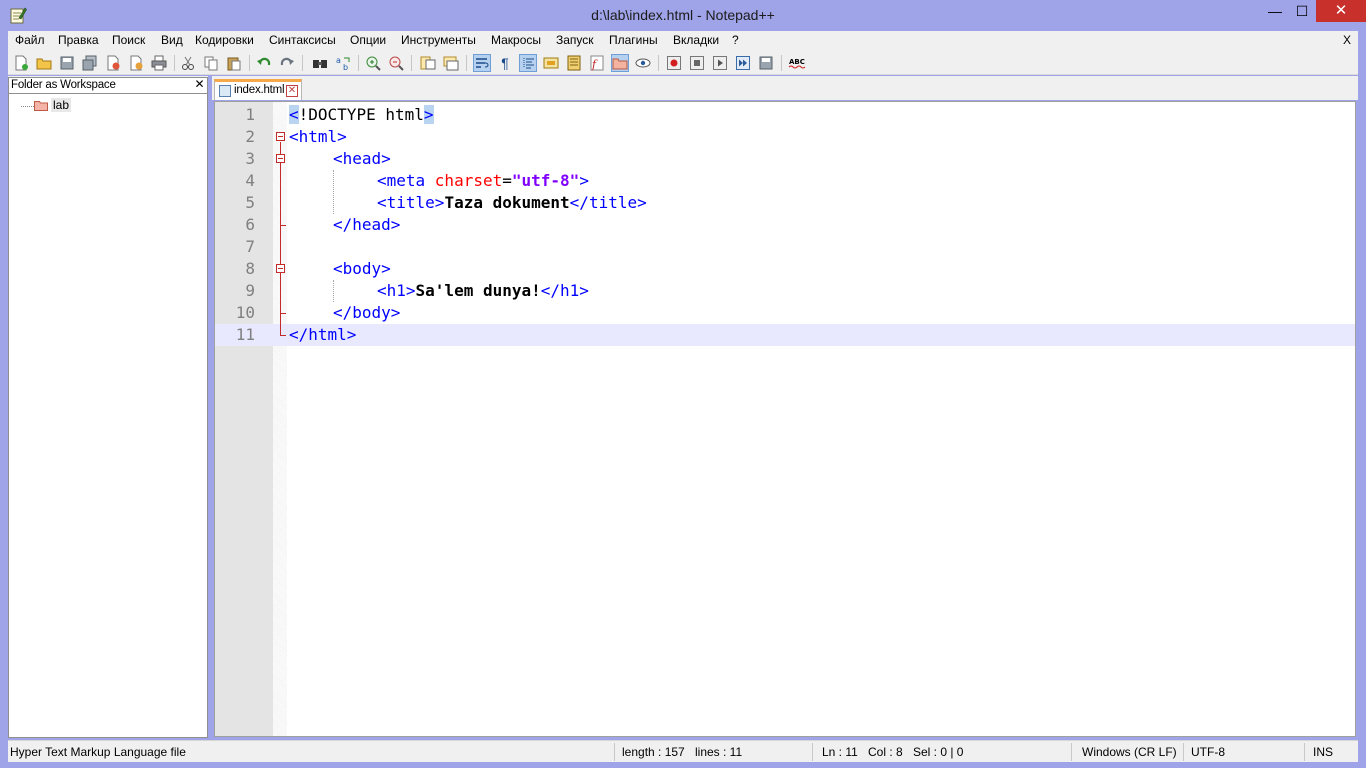 The width and height of the screenshot is (1366, 768). What do you see at coordinates (674, 63) in the screenshot?
I see `record-macro-icon` at bounding box center [674, 63].